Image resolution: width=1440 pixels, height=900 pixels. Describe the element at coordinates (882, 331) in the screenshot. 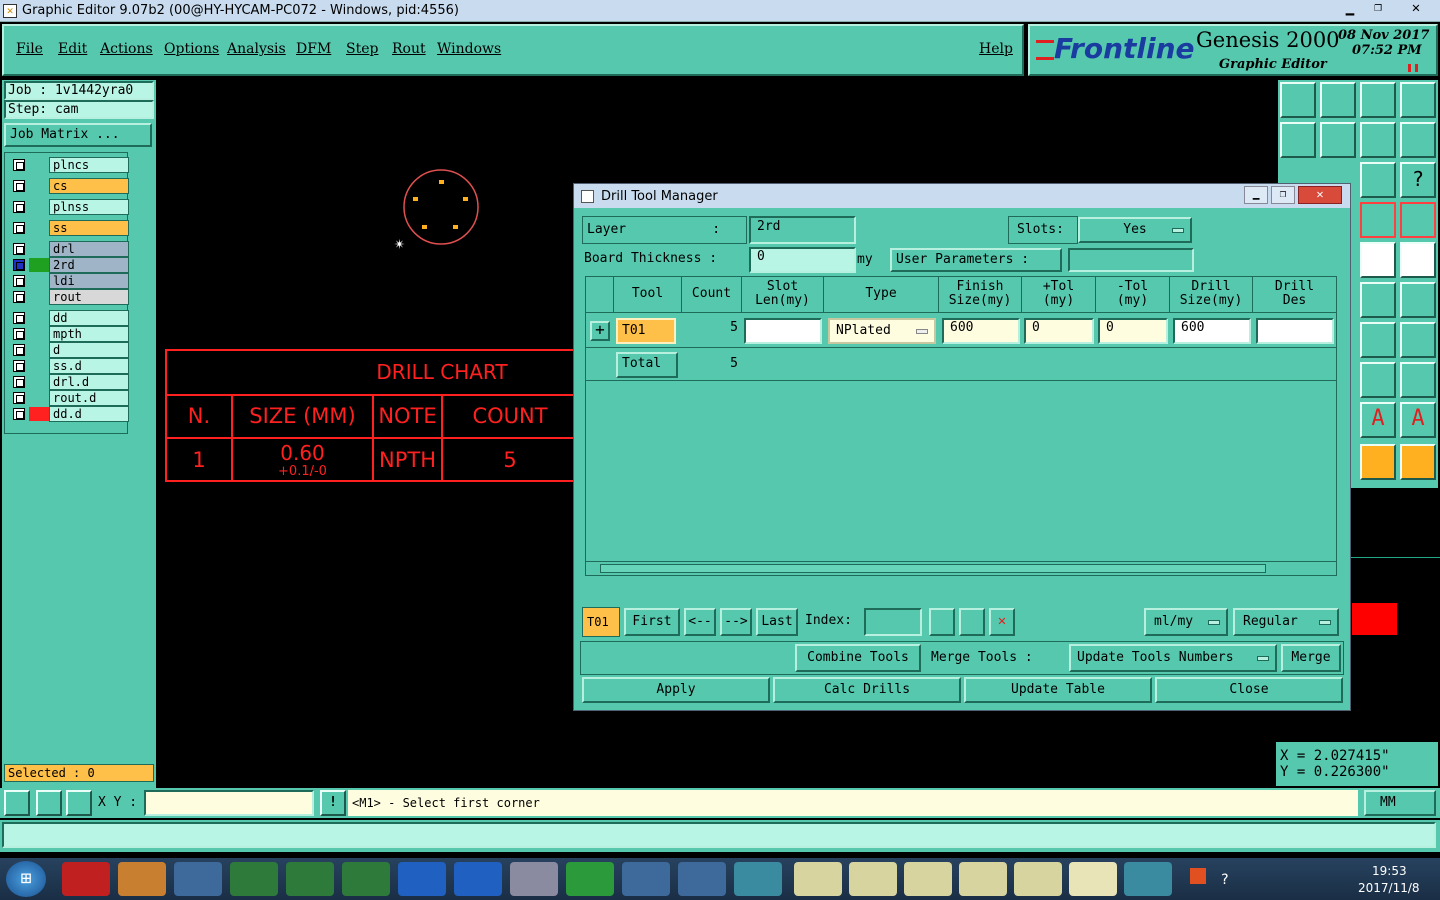

I see `type-dropdown: NPlated` at that location.